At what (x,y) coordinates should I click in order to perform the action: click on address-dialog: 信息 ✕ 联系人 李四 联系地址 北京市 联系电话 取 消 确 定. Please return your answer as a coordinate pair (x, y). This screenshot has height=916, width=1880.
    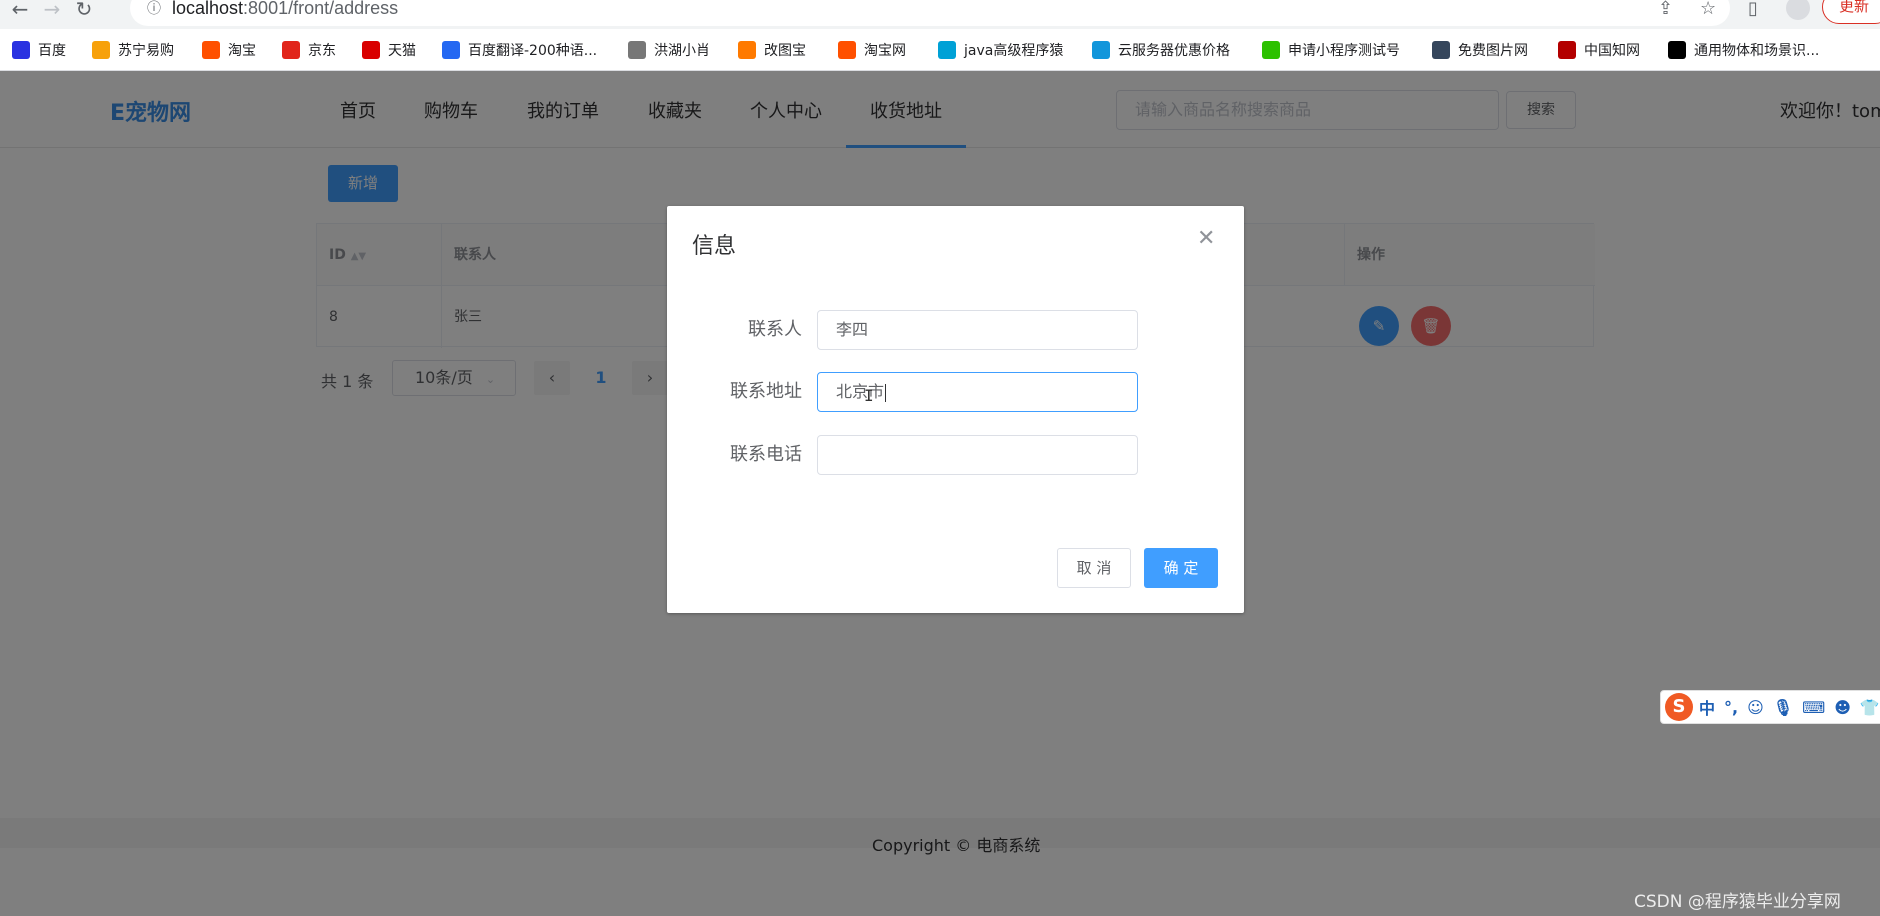
    Looking at the image, I should click on (955, 409).